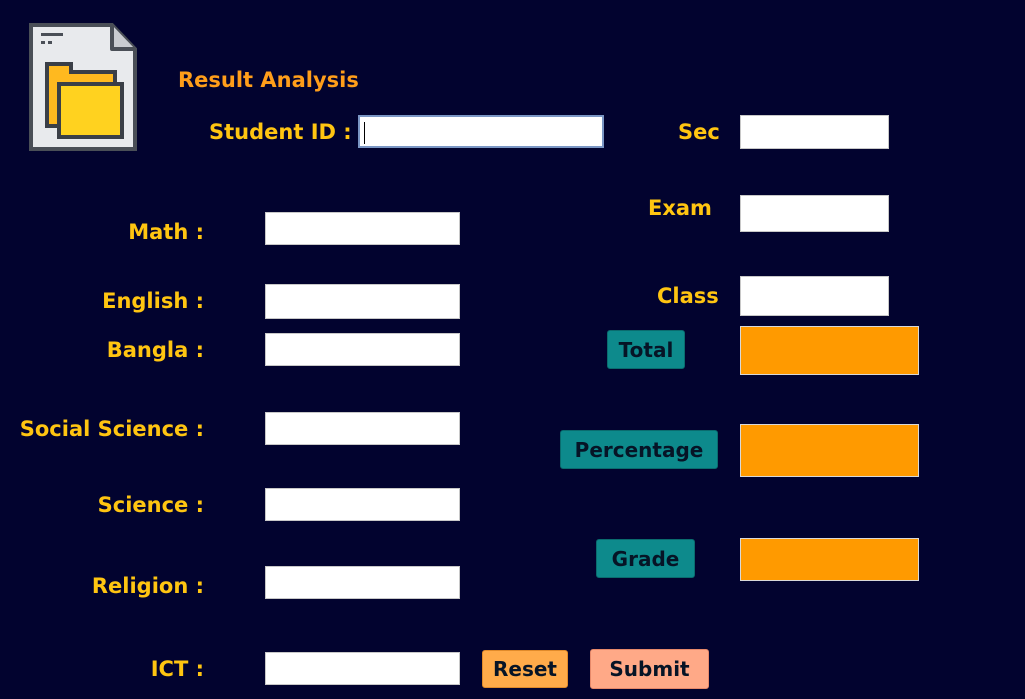 The width and height of the screenshot is (1025, 699). What do you see at coordinates (83, 87) in the screenshot?
I see `document-folder-icon` at bounding box center [83, 87].